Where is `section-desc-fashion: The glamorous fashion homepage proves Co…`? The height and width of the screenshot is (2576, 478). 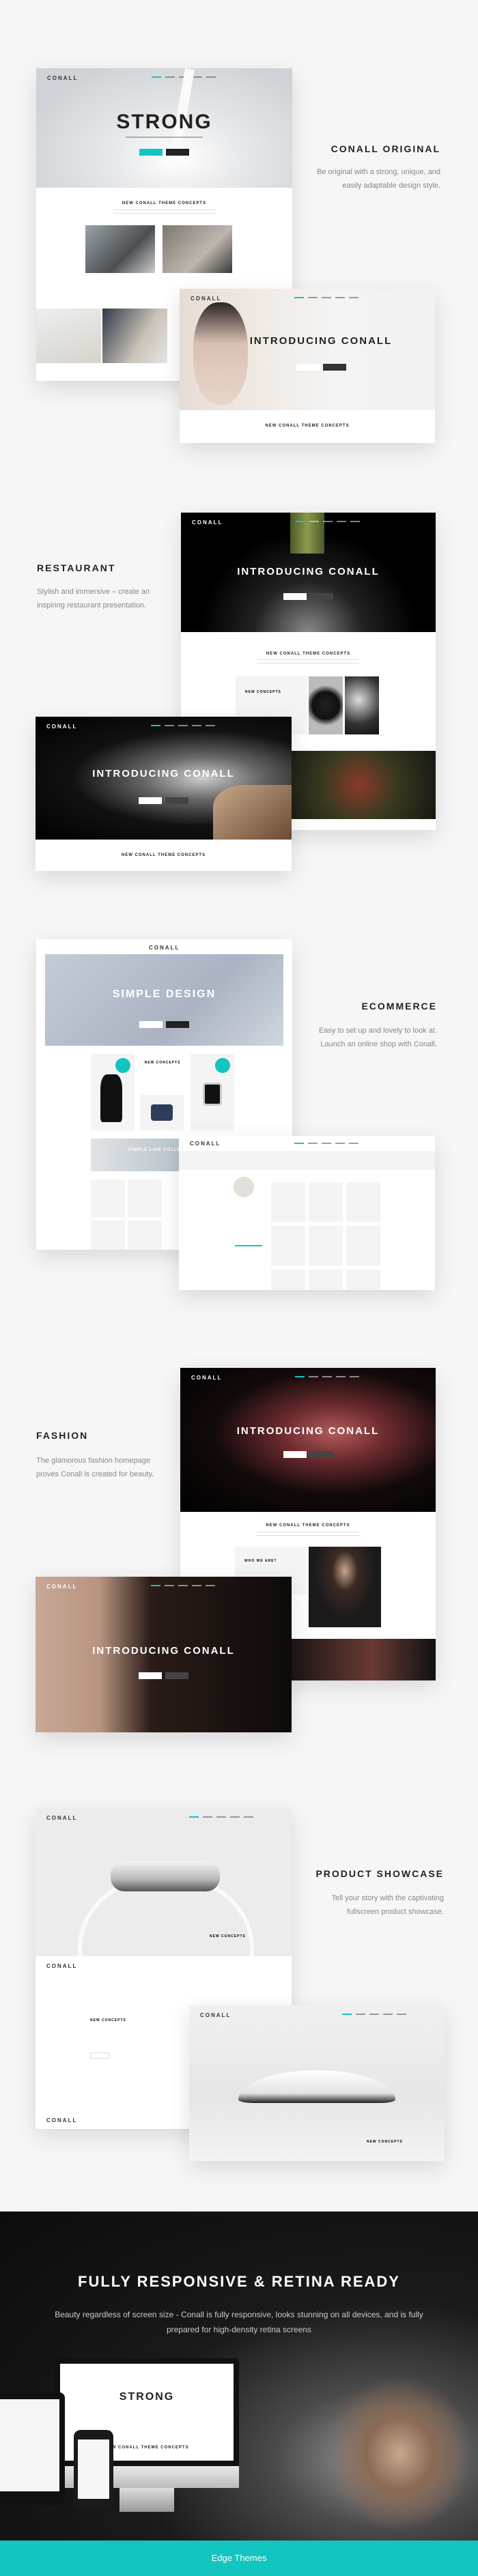 section-desc-fashion: The glamorous fashion homepage proves Co… is located at coordinates (95, 1467).